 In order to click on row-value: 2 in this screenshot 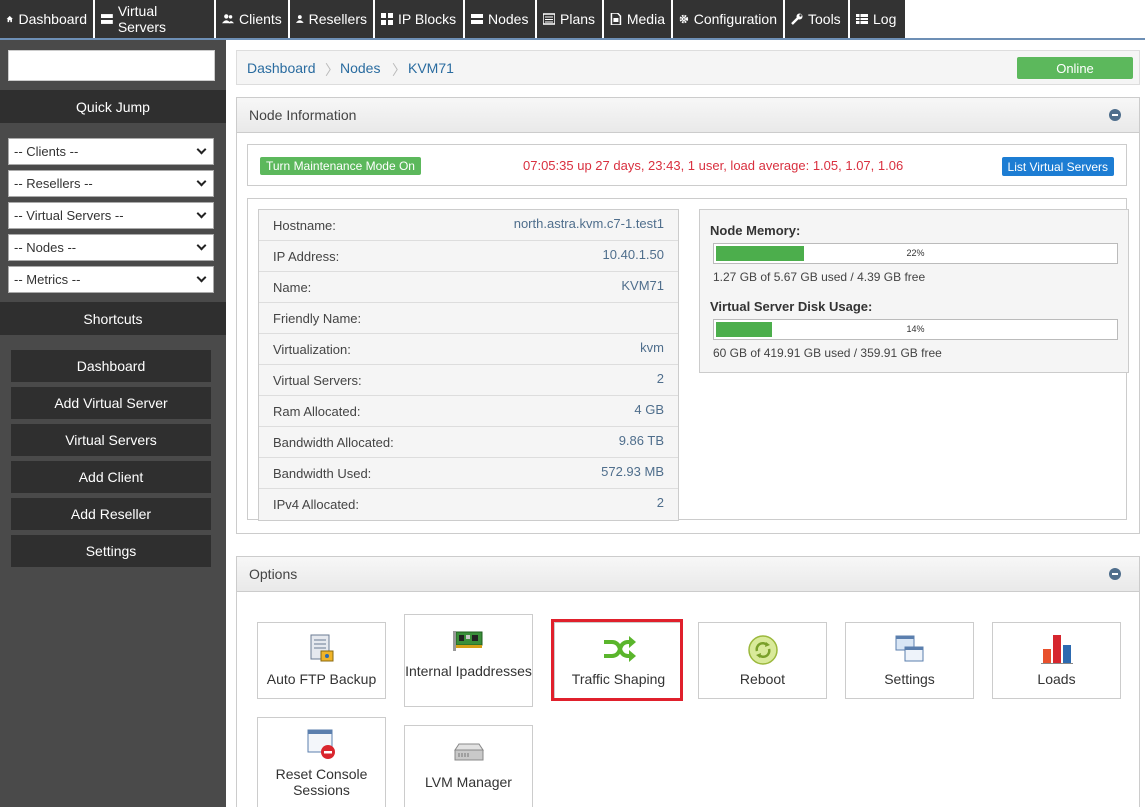, I will do `click(660, 502)`.